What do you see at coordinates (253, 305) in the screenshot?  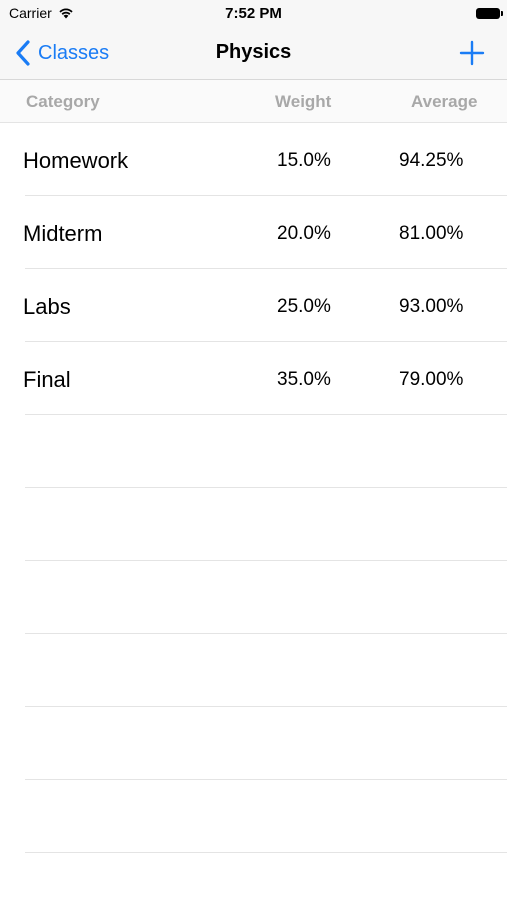 I see `table-row: Labs 25.0% 93.00%` at bounding box center [253, 305].